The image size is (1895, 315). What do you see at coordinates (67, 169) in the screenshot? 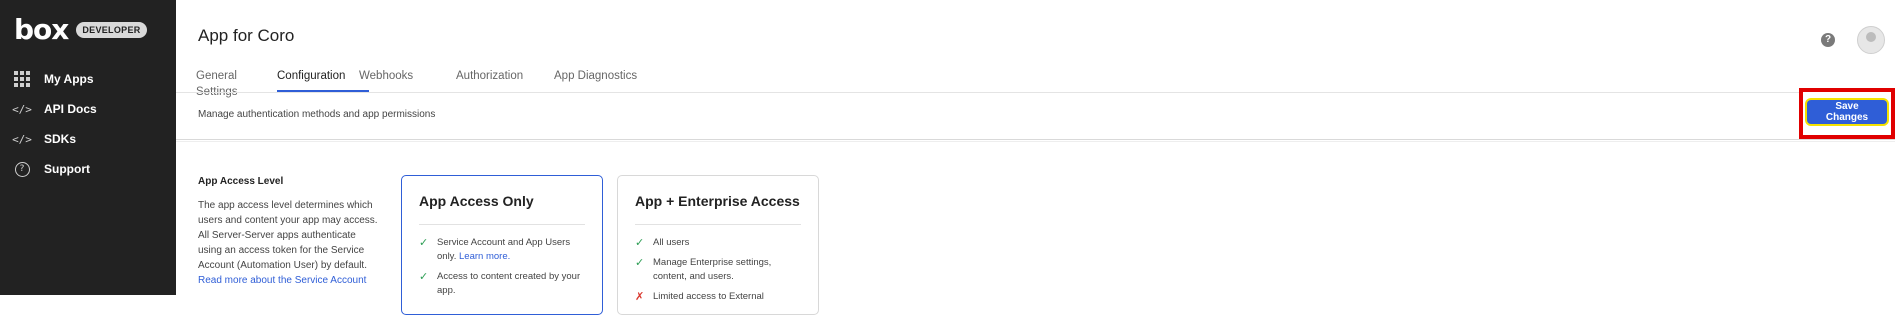
I see `sidebar-item-label: Support` at bounding box center [67, 169].